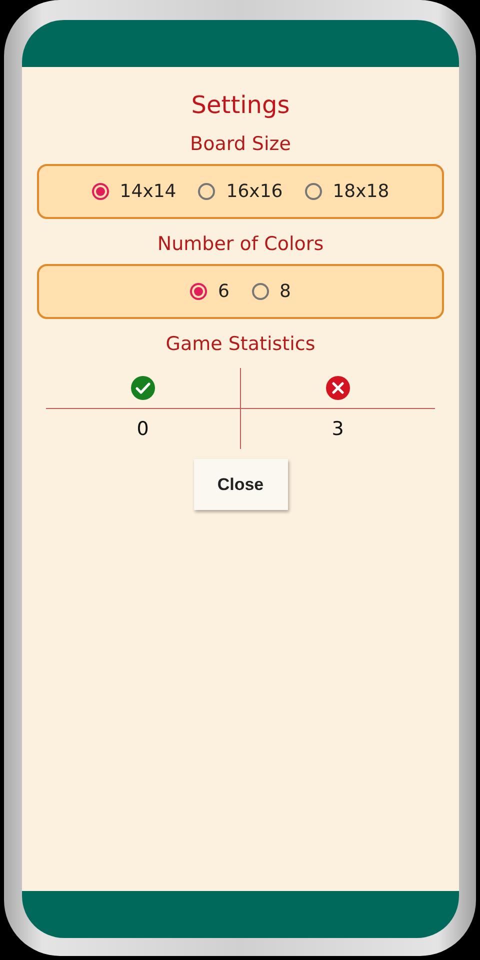  I want to click on stat-value: 3, so click(338, 429).